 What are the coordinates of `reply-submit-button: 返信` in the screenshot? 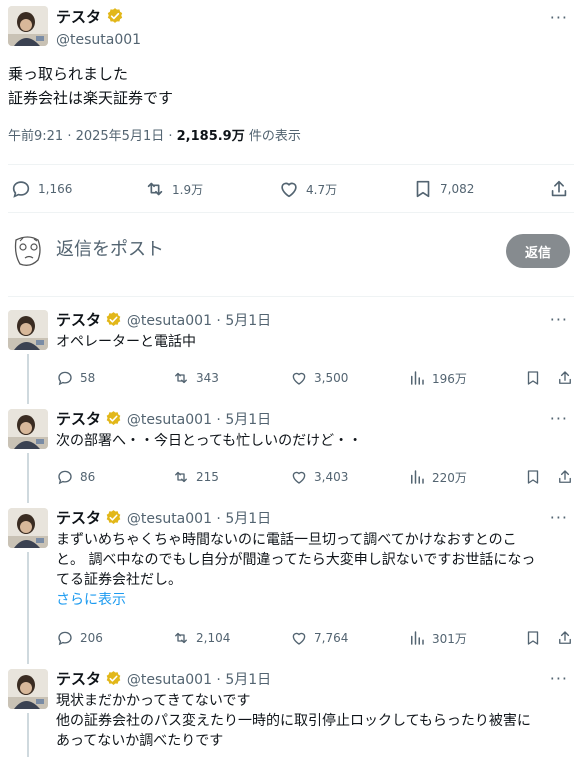 It's located at (538, 251).